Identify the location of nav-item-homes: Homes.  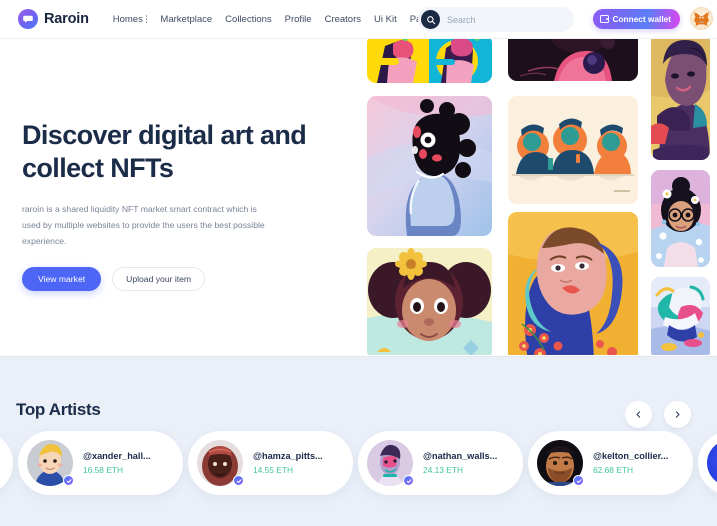
(130, 19).